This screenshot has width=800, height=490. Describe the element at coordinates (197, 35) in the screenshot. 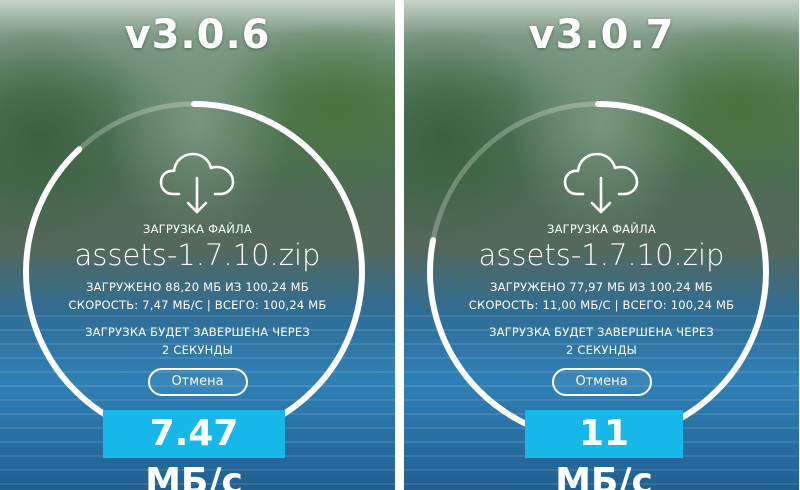

I see `version-label: v3.0.6` at that location.